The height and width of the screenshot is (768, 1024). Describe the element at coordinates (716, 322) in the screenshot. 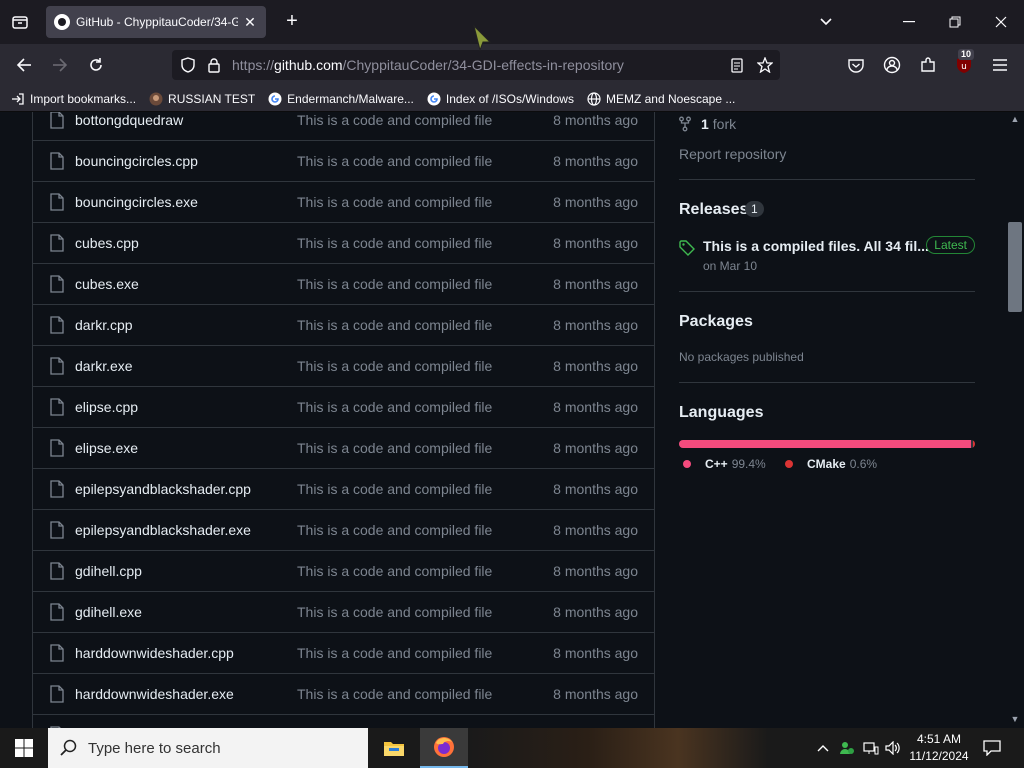

I see `packages-heading: Packages` at that location.